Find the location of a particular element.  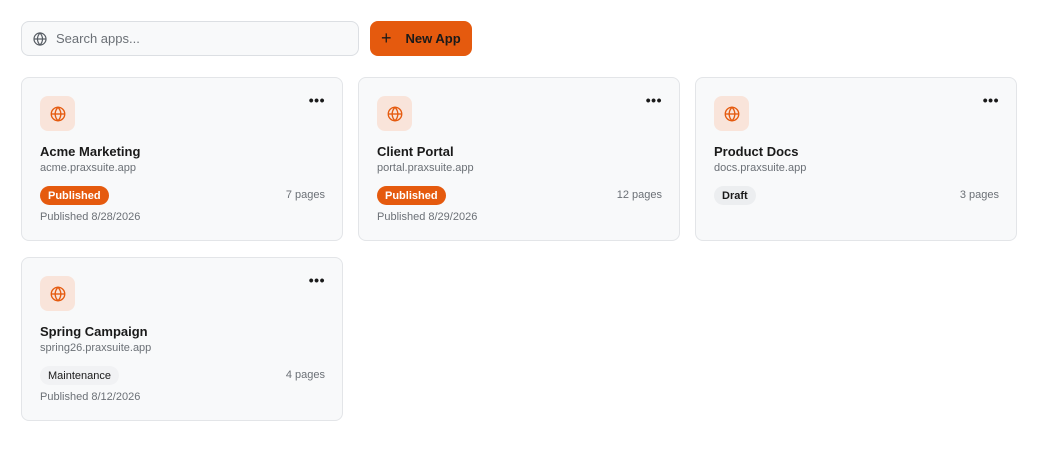

page-count: 3 pages is located at coordinates (979, 195).